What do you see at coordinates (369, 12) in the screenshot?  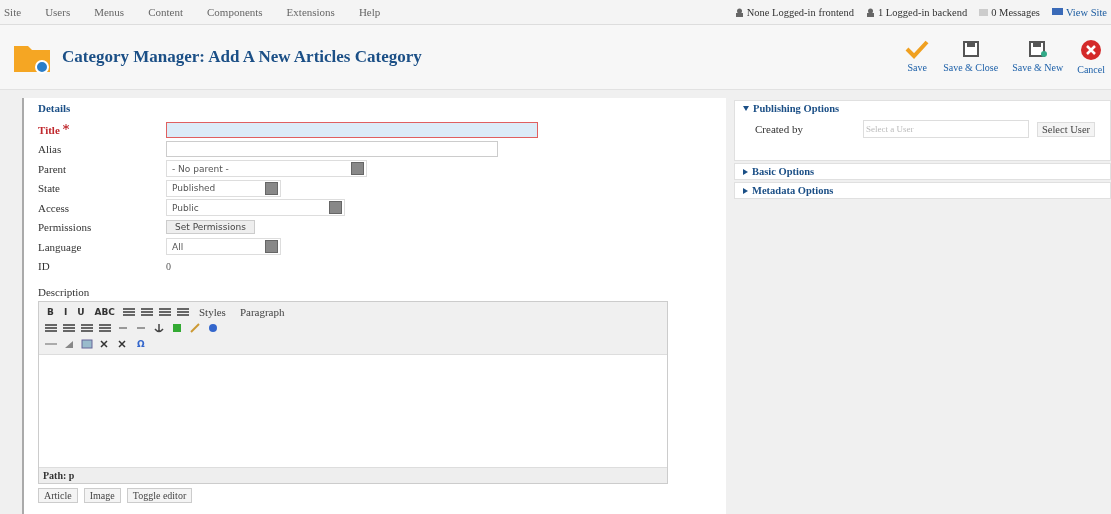 I see `menu-item: Help` at bounding box center [369, 12].